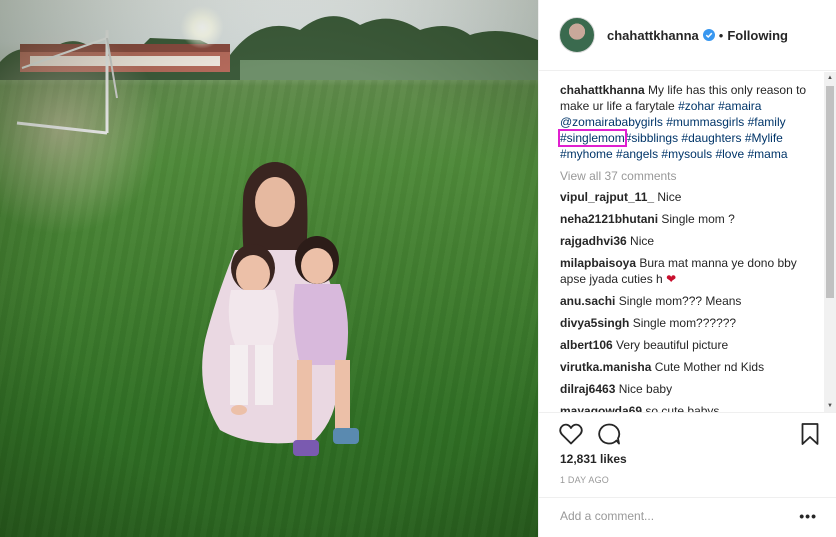 Image resolution: width=836 pixels, height=537 pixels. Describe the element at coordinates (645, 389) in the screenshot. I see `comment-text: Nice baby` at that location.